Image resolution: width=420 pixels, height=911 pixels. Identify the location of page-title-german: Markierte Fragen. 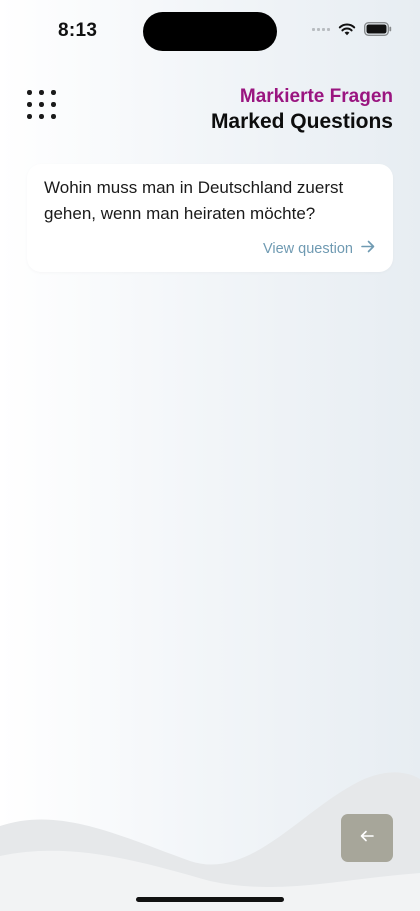
(316, 96).